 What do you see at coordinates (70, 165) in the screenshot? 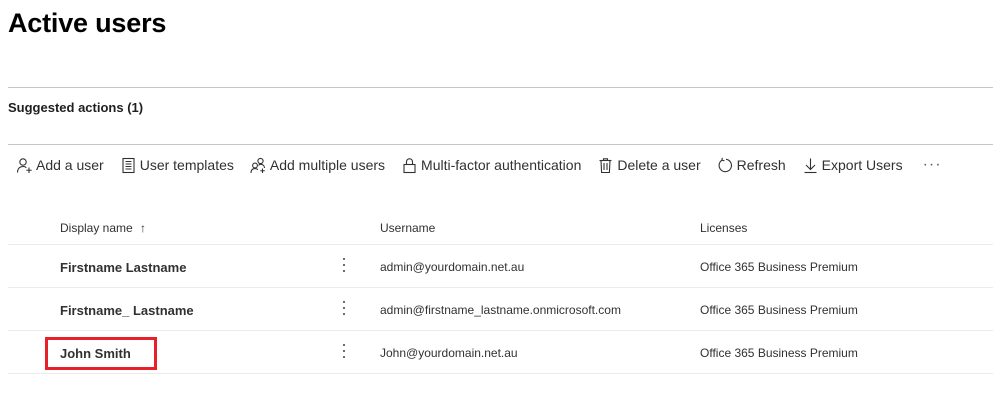
I see `add-user-label: Add a user` at bounding box center [70, 165].